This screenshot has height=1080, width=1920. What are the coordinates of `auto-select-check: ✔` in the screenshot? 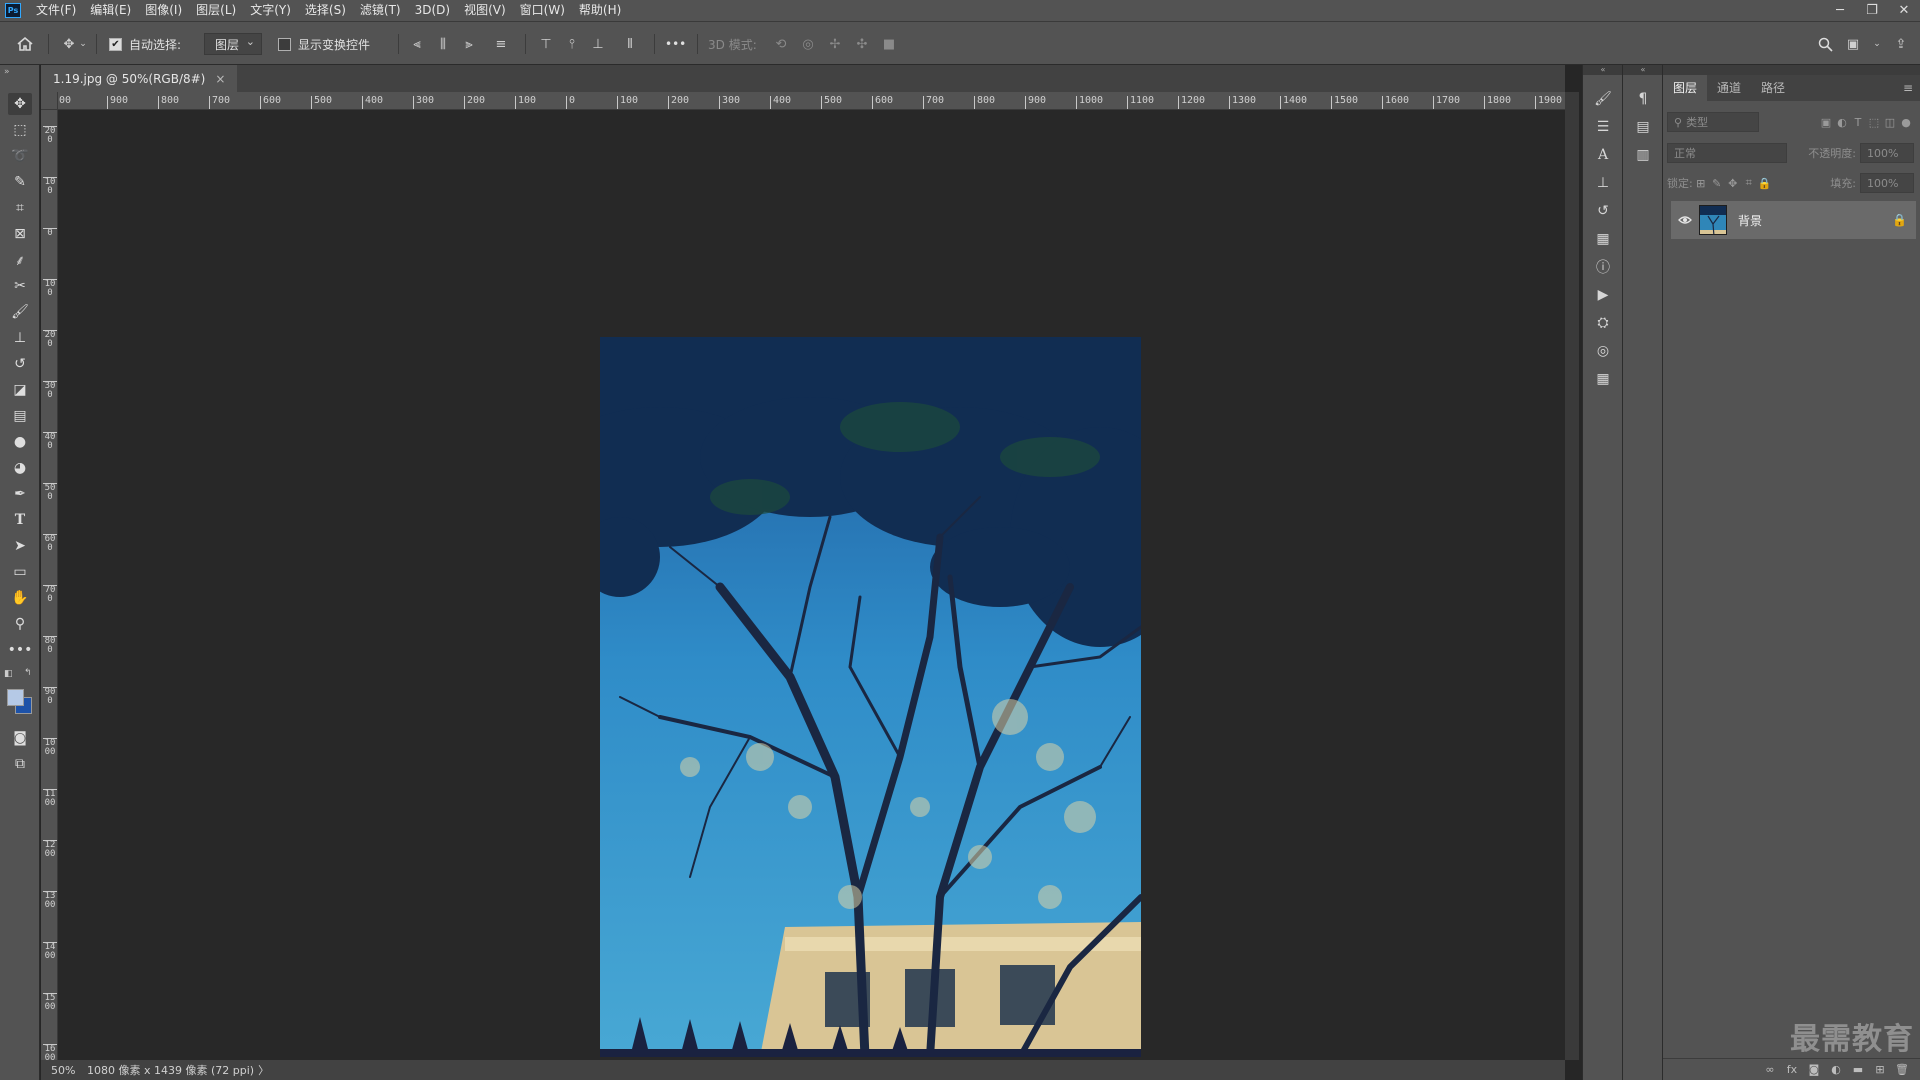 It's located at (115, 44).